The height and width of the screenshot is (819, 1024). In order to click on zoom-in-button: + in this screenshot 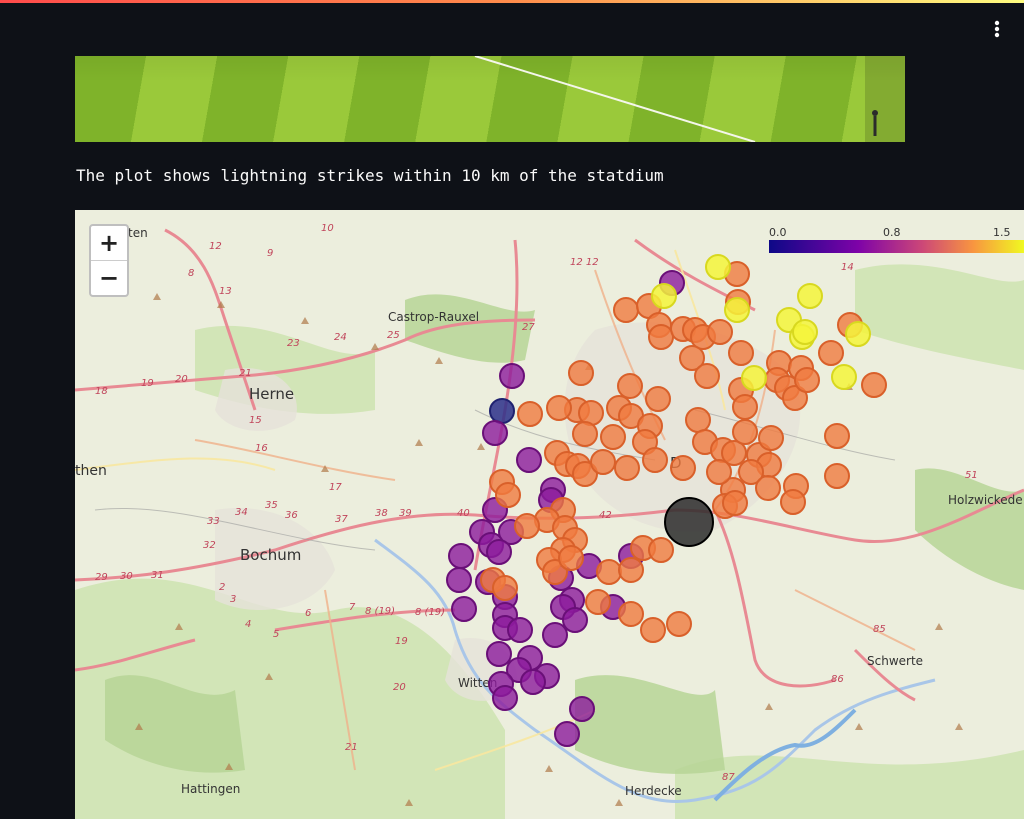, I will do `click(109, 243)`.